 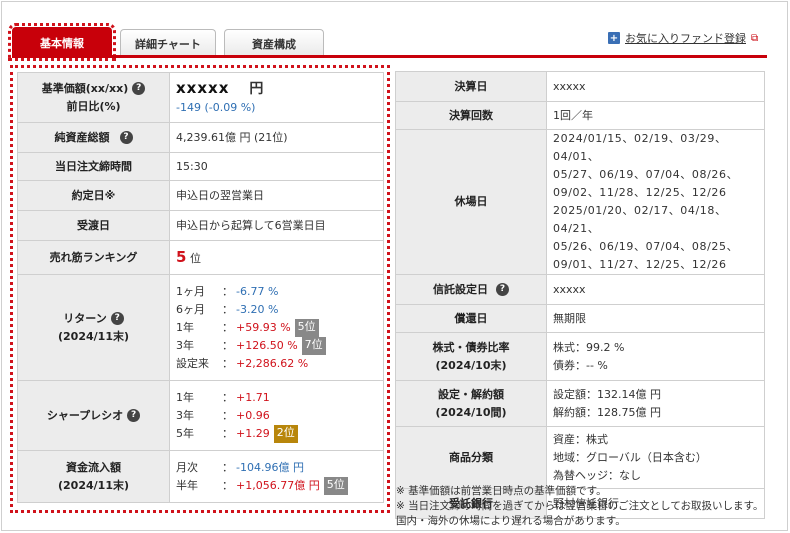 What do you see at coordinates (614, 38) in the screenshot?
I see `plus-square-icon: +` at bounding box center [614, 38].